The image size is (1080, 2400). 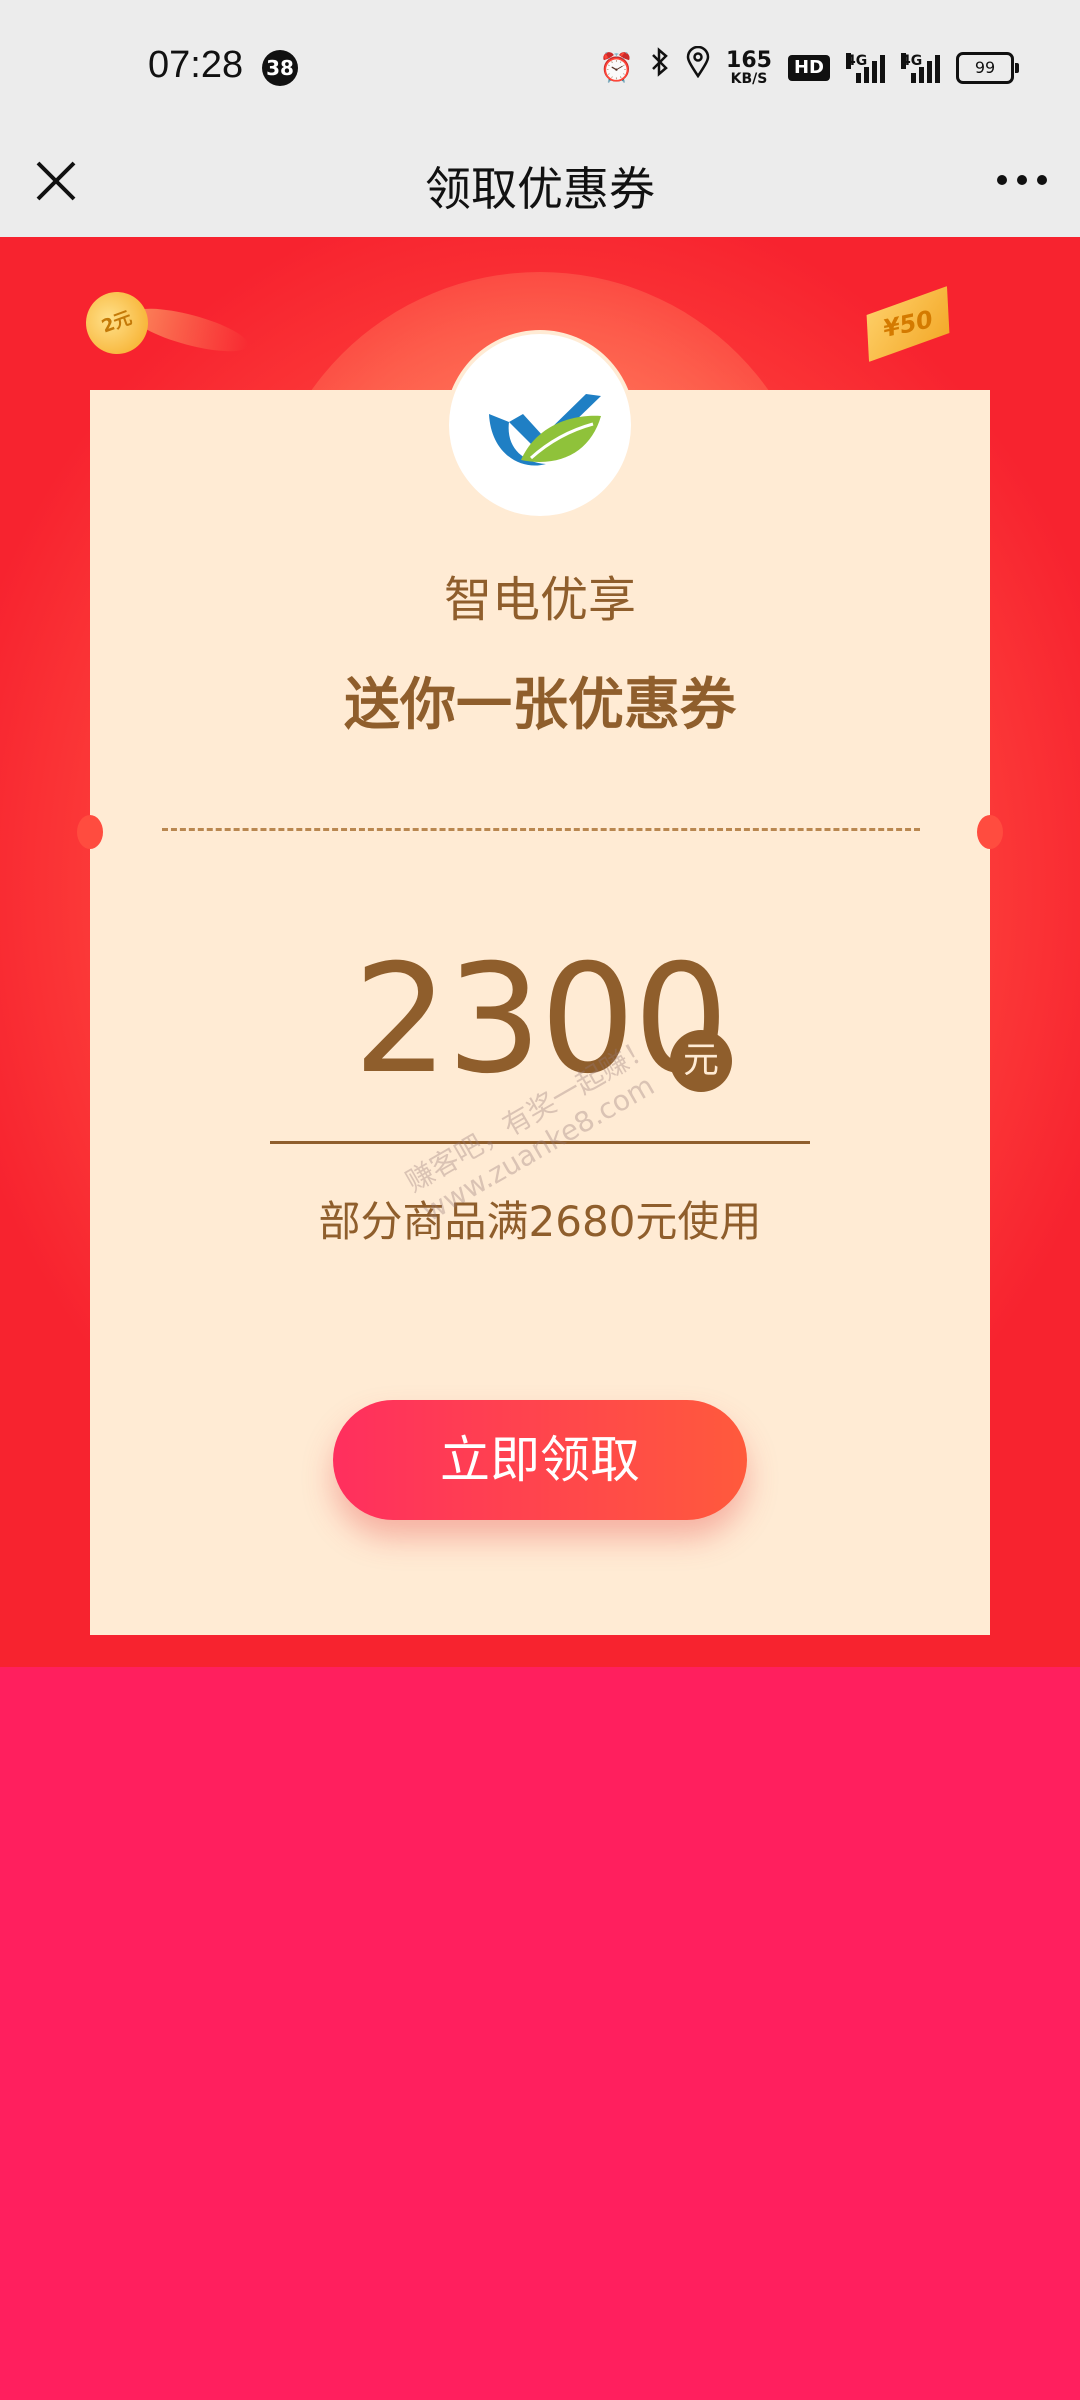 I want to click on brand-logo, so click(x=540, y=425).